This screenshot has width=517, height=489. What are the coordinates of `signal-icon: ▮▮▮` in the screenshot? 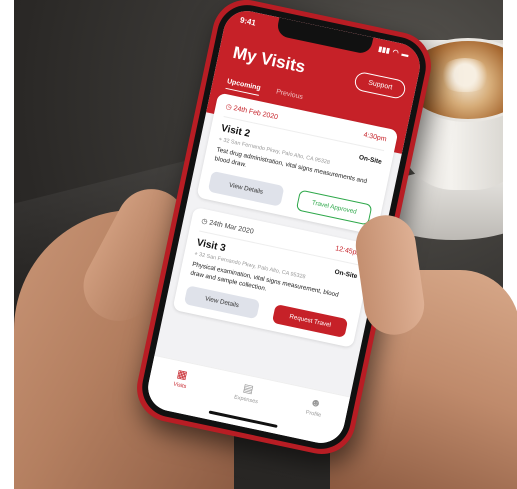 It's located at (384, 50).